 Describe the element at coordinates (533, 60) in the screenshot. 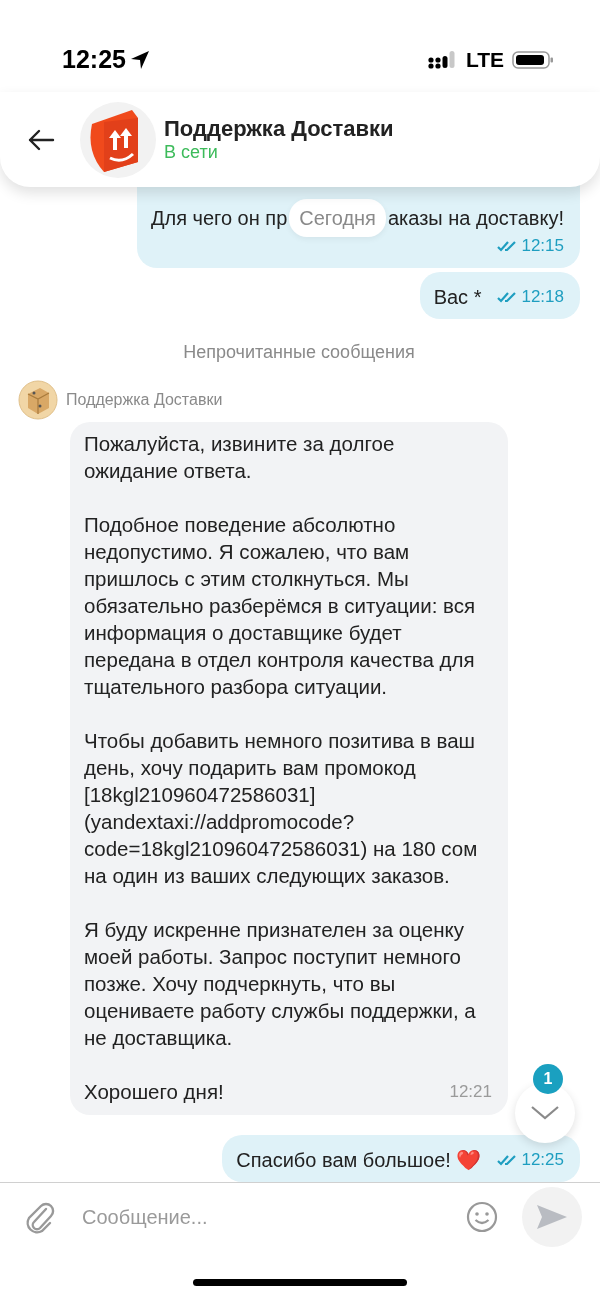

I see `battery-icon` at that location.